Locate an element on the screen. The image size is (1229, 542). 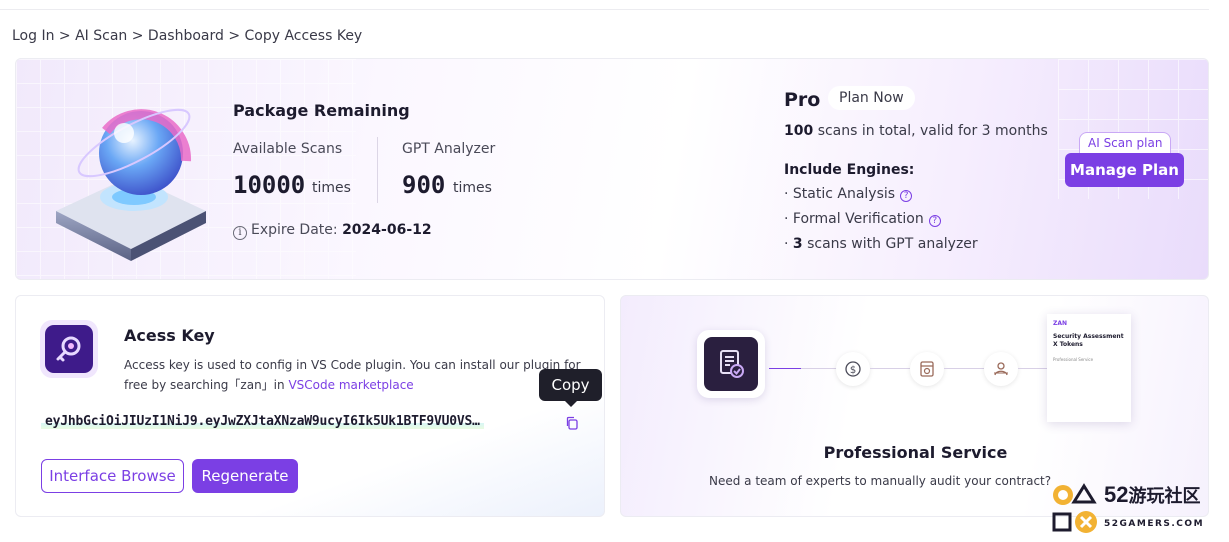
doc-brand: ZAN is located at coordinates (1060, 323).